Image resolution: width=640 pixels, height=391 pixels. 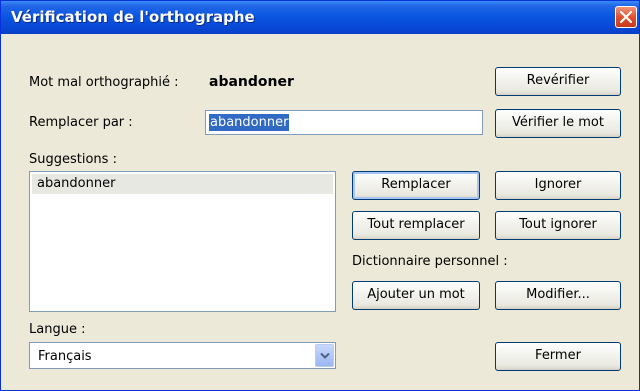 What do you see at coordinates (558, 356) in the screenshot?
I see `close-dialog-button: Fermer` at bounding box center [558, 356].